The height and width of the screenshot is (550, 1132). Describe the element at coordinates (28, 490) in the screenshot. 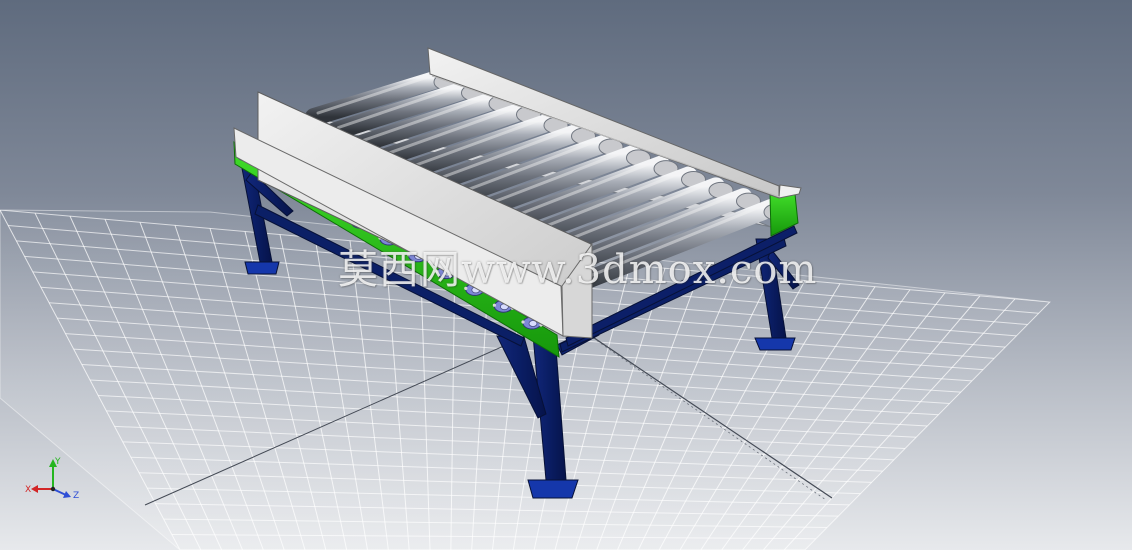

I see `axis-x-label: X` at that location.